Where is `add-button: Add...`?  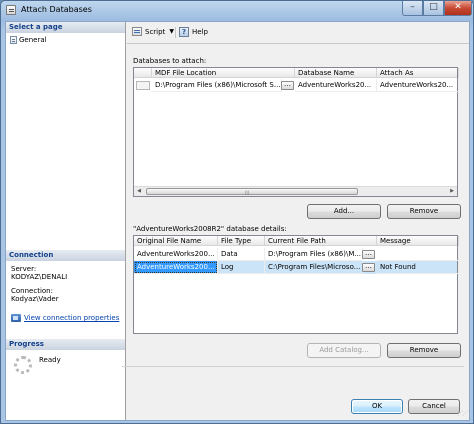
add-button: Add... is located at coordinates (344, 211).